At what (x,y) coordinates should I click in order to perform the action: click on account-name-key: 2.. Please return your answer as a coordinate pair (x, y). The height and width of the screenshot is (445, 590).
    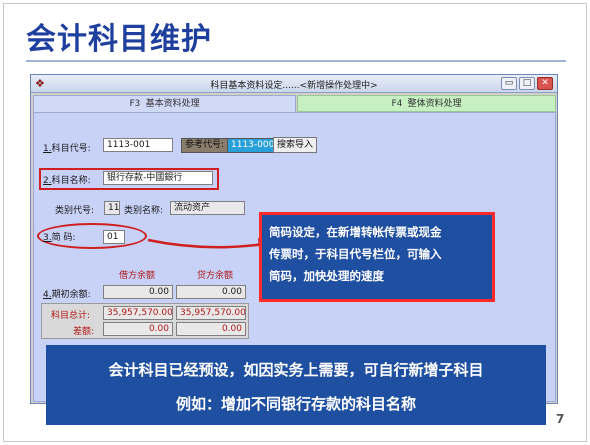
    Looking at the image, I should click on (47, 181).